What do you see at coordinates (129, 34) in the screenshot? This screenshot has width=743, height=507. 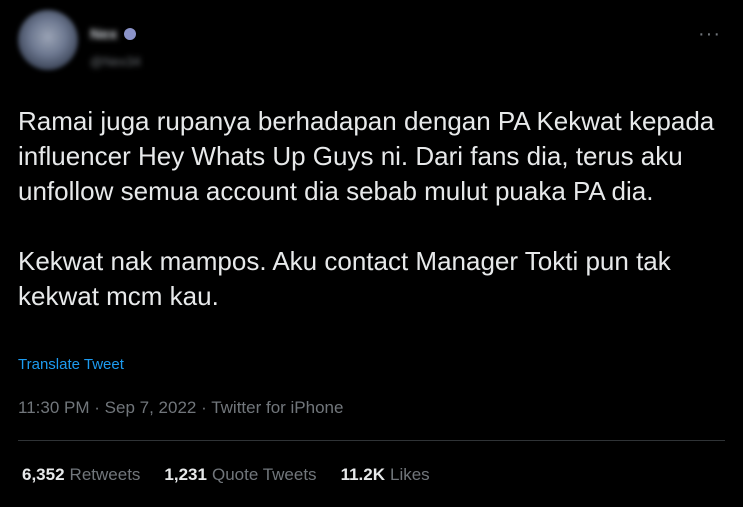 I see `verified-icon` at bounding box center [129, 34].